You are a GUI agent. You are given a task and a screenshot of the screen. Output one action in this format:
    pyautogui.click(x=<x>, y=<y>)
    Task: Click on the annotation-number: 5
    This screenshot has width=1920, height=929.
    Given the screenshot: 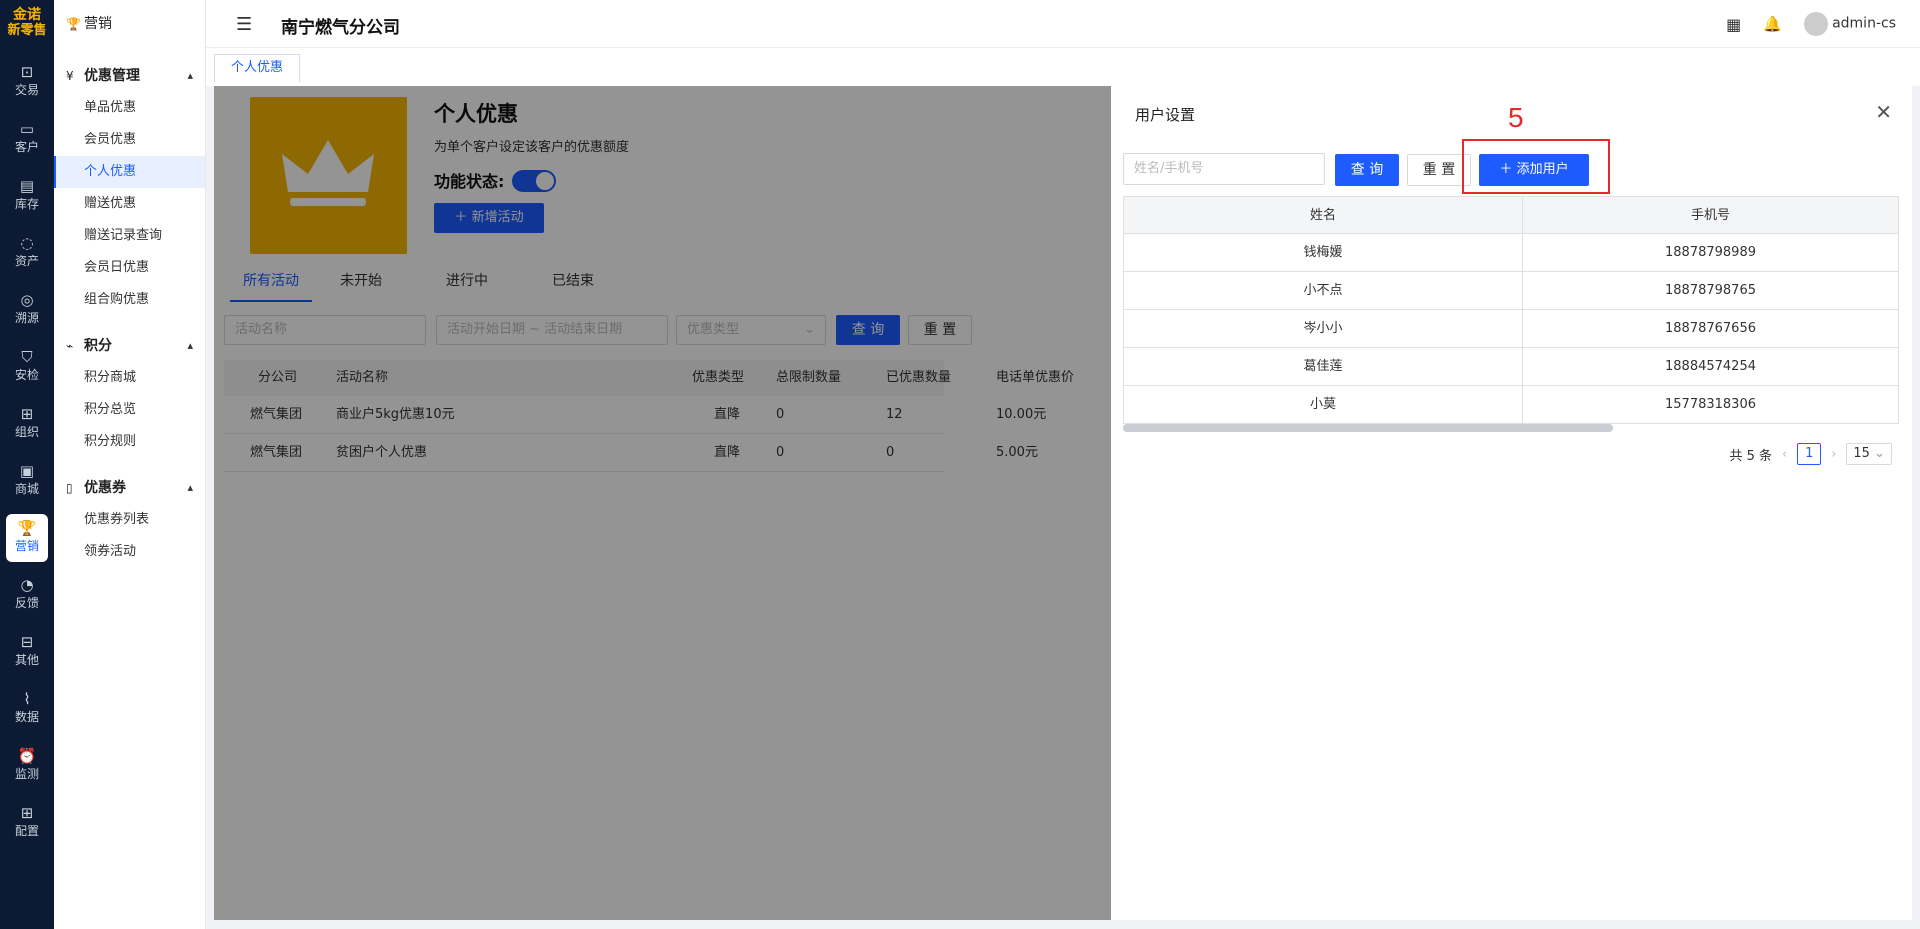 What is the action you would take?
    pyautogui.click(x=1516, y=117)
    